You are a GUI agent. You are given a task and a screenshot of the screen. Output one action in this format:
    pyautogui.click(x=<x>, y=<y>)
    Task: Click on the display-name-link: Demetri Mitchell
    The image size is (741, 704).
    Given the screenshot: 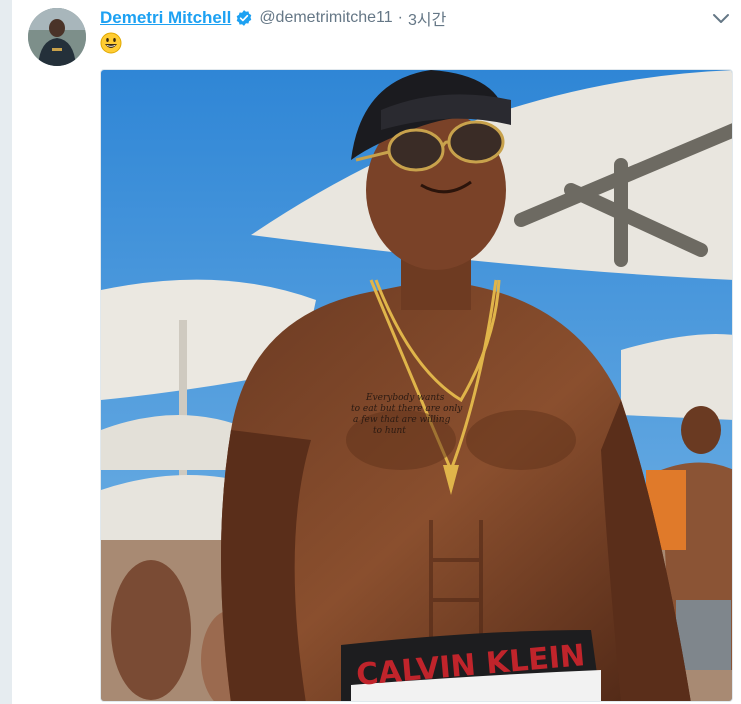 What is the action you would take?
    pyautogui.click(x=165, y=18)
    